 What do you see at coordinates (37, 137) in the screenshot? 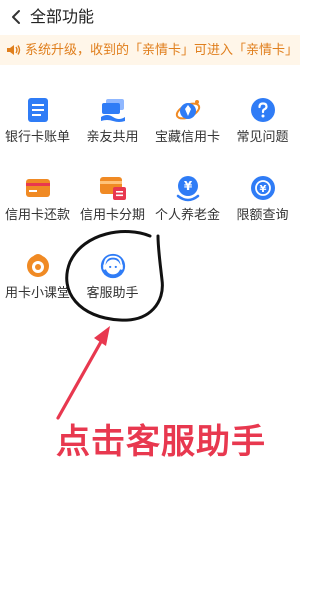
I see `feature-label: 银行卡账单` at bounding box center [37, 137].